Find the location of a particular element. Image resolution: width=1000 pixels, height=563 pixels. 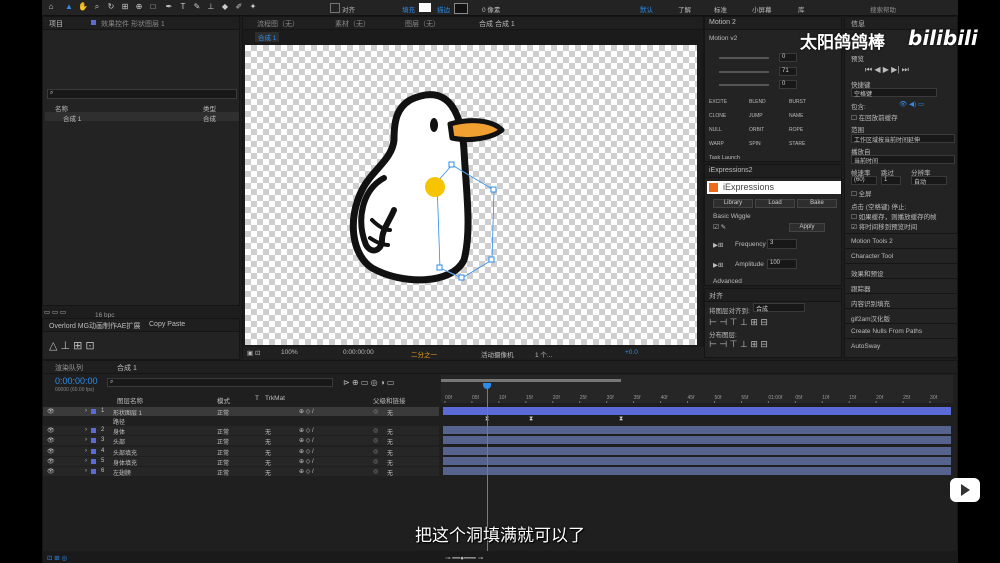

motion-btn-stare: STARE is located at coordinates (797, 144).